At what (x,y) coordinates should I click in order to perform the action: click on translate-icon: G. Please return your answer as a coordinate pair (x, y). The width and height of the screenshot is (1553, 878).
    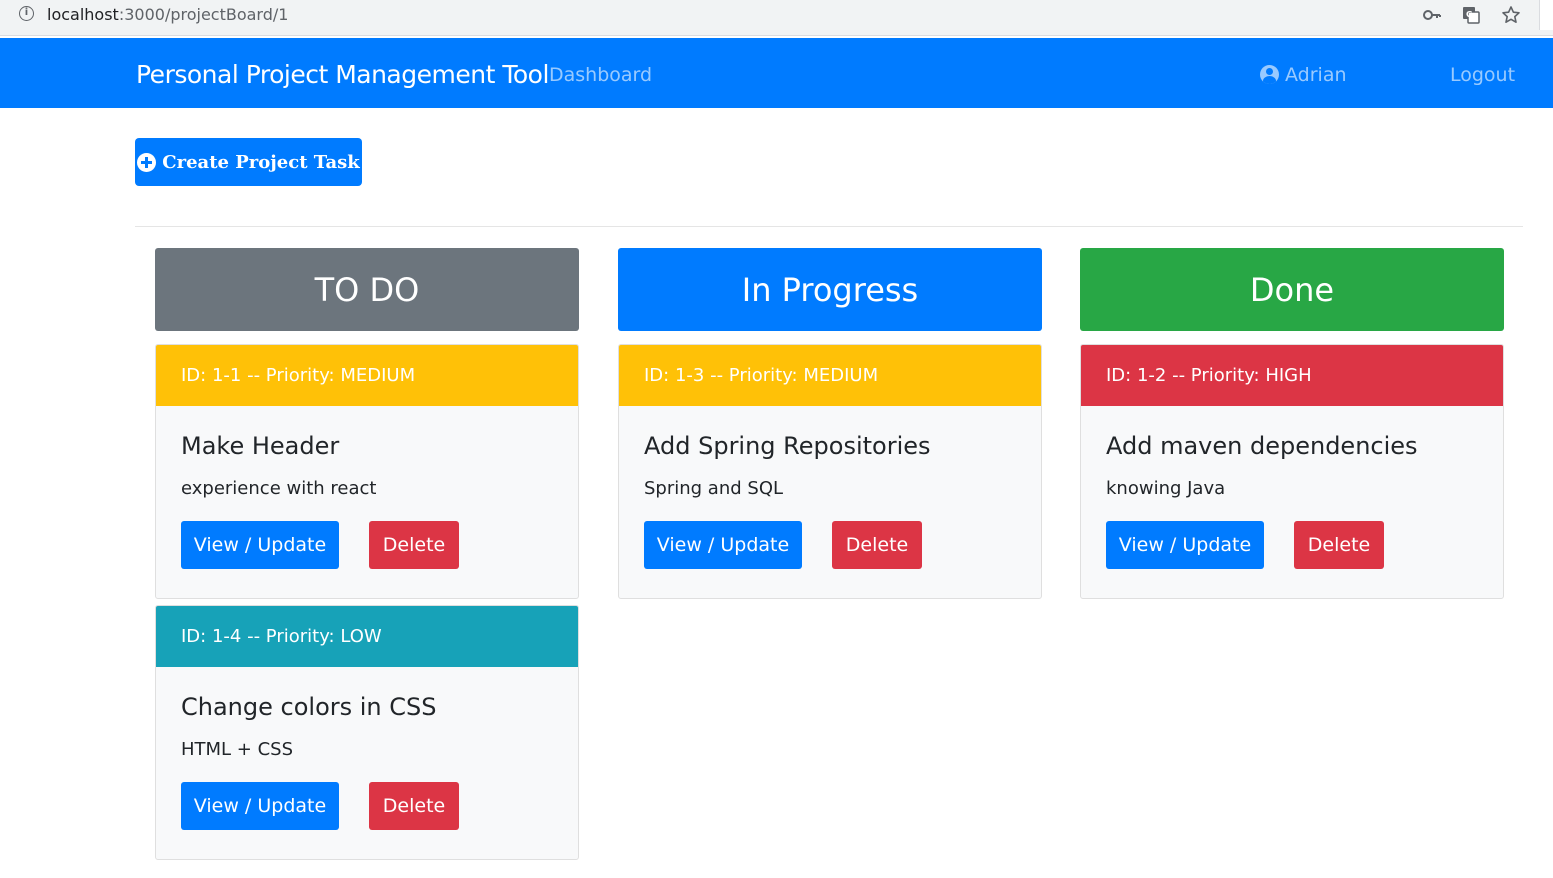
    Looking at the image, I should click on (1471, 15).